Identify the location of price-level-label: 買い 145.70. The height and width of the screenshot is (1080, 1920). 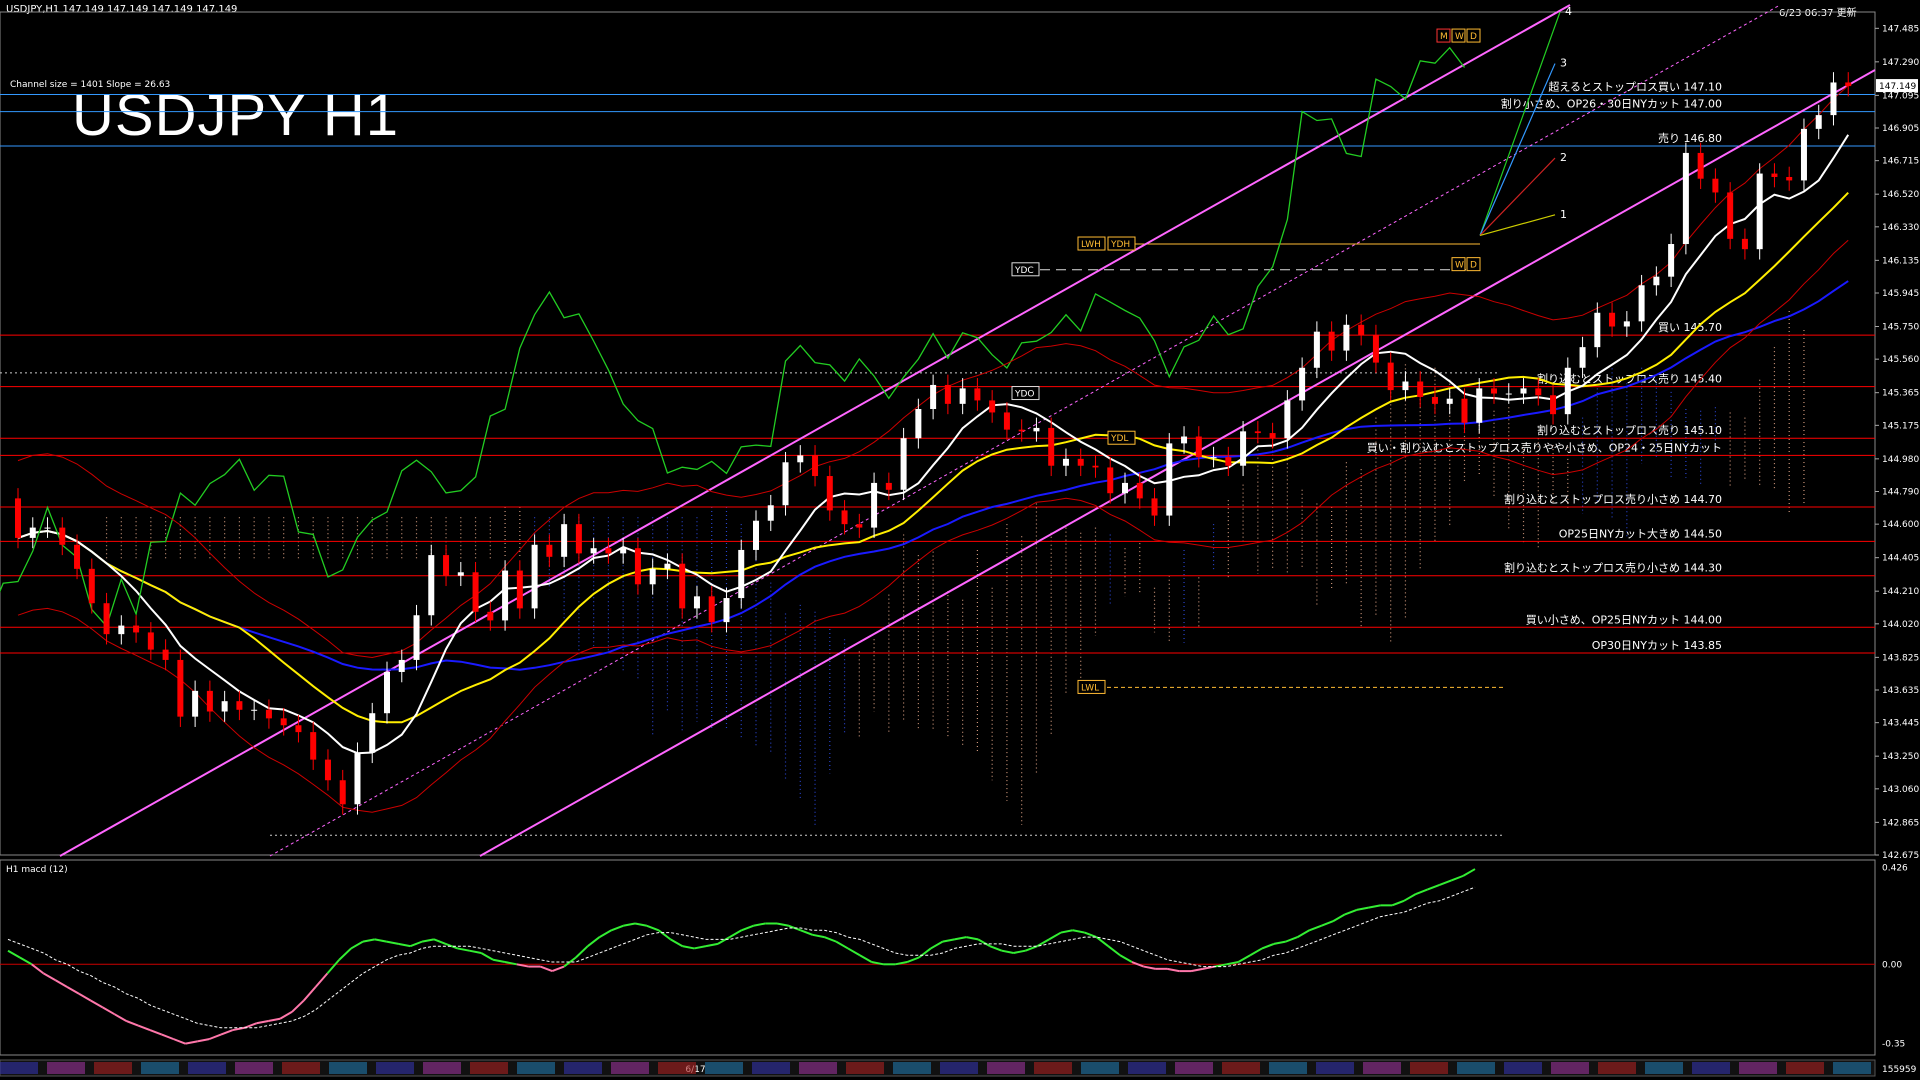
(1690, 327).